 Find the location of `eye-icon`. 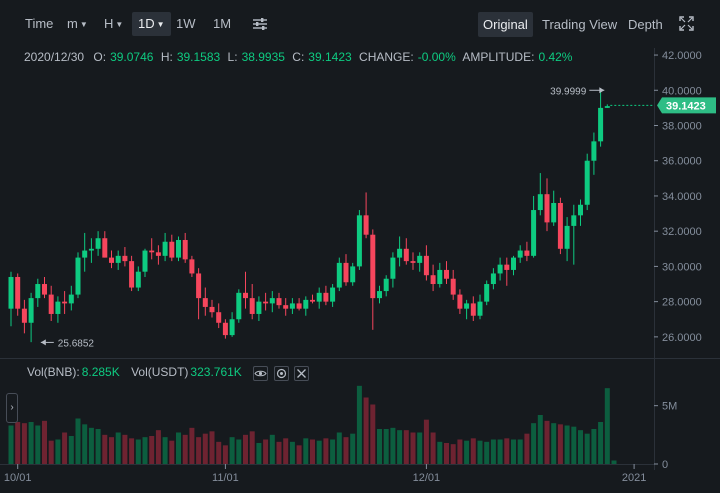

eye-icon is located at coordinates (261, 373).